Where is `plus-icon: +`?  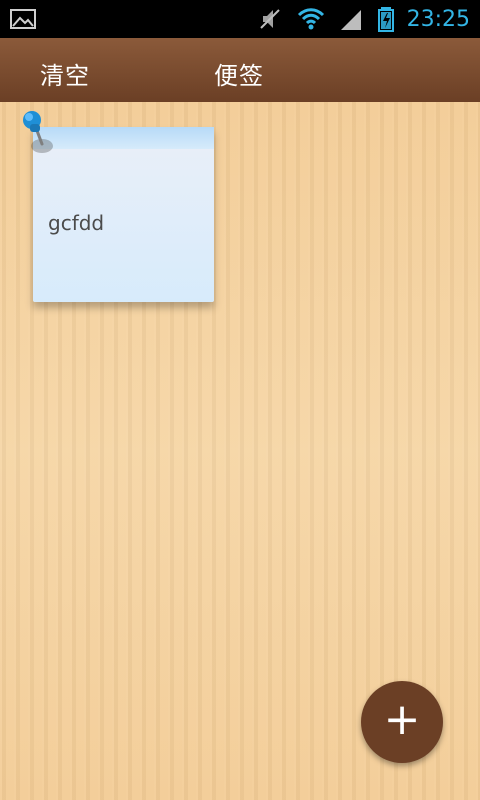 plus-icon: + is located at coordinates (402, 719).